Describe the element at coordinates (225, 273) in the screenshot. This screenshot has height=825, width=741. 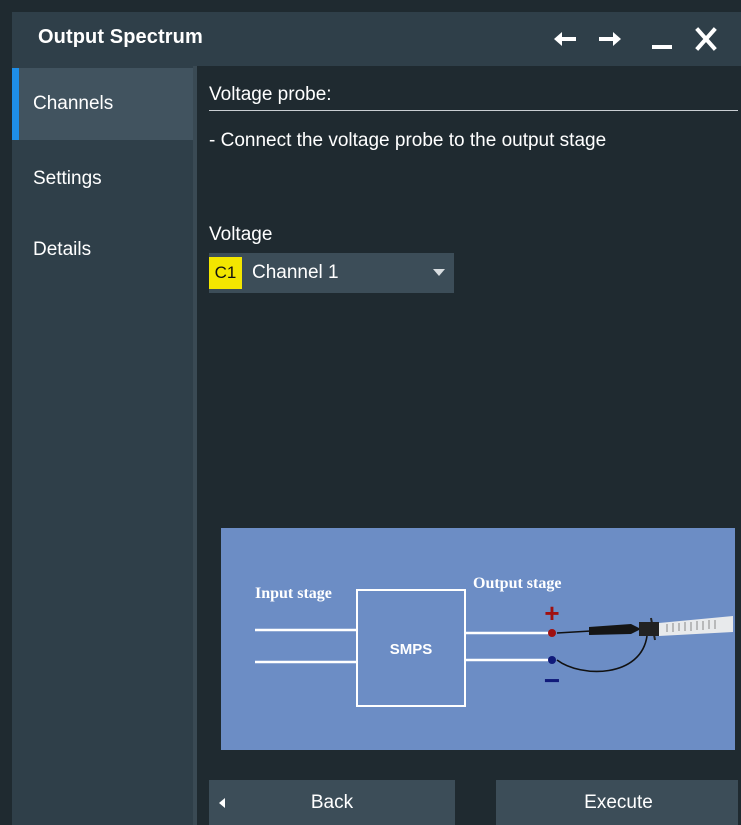
I see `channel-badge: C1` at that location.